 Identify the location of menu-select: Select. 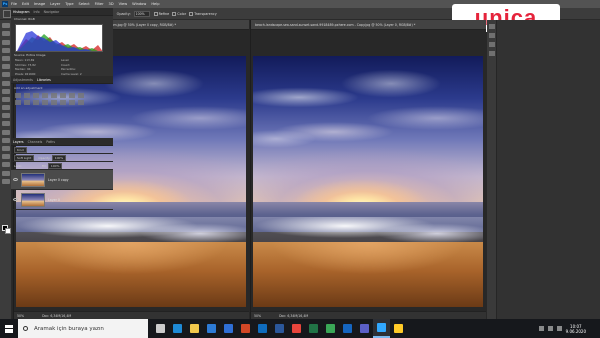
(84, 4).